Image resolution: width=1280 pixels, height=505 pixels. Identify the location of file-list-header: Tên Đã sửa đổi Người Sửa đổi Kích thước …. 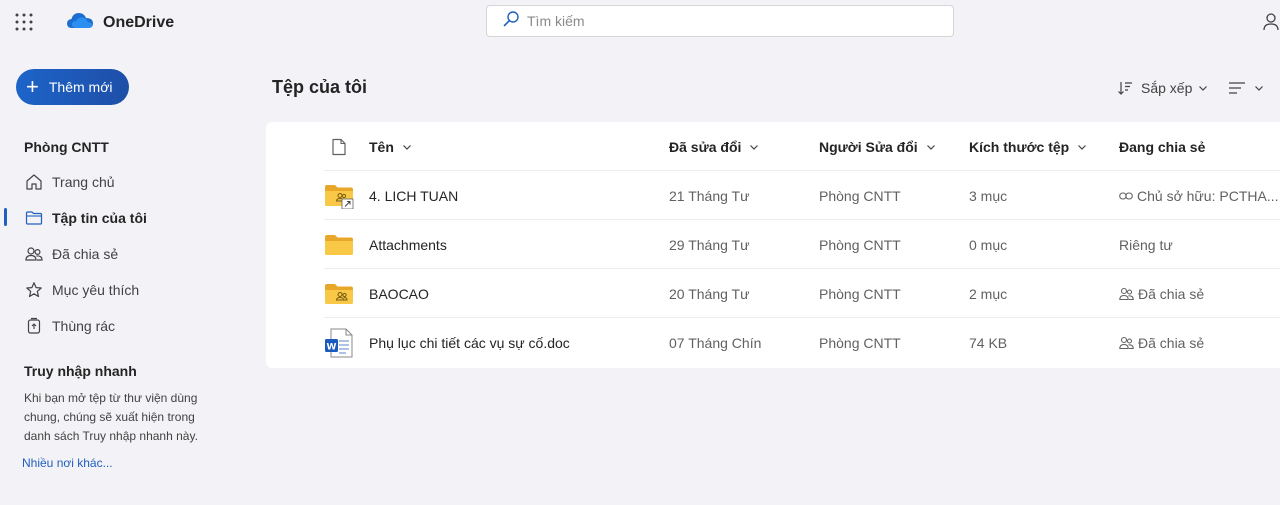
(773, 146).